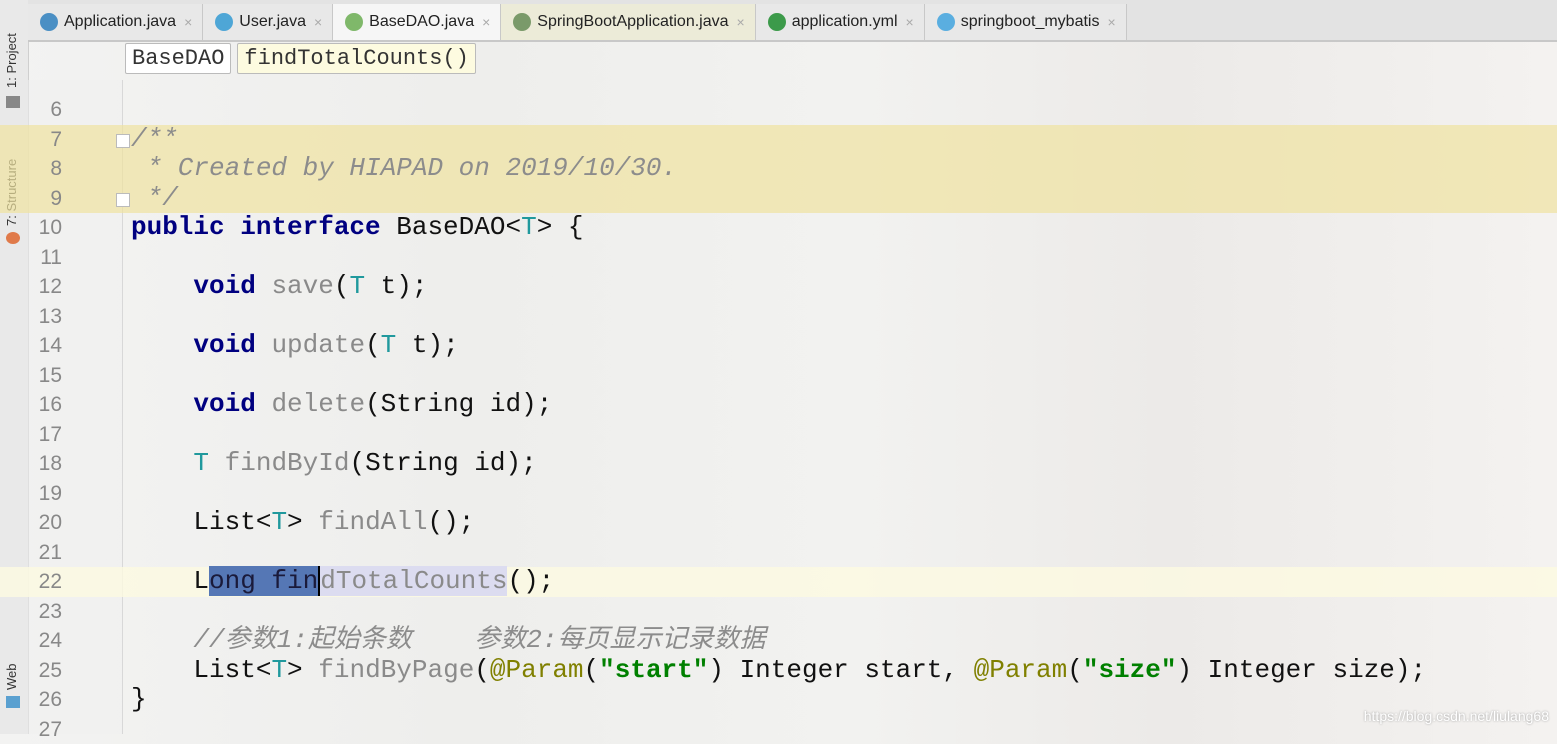 This screenshot has height=744, width=1557. What do you see at coordinates (45, 523) in the screenshot?
I see `line-number: 20` at bounding box center [45, 523].